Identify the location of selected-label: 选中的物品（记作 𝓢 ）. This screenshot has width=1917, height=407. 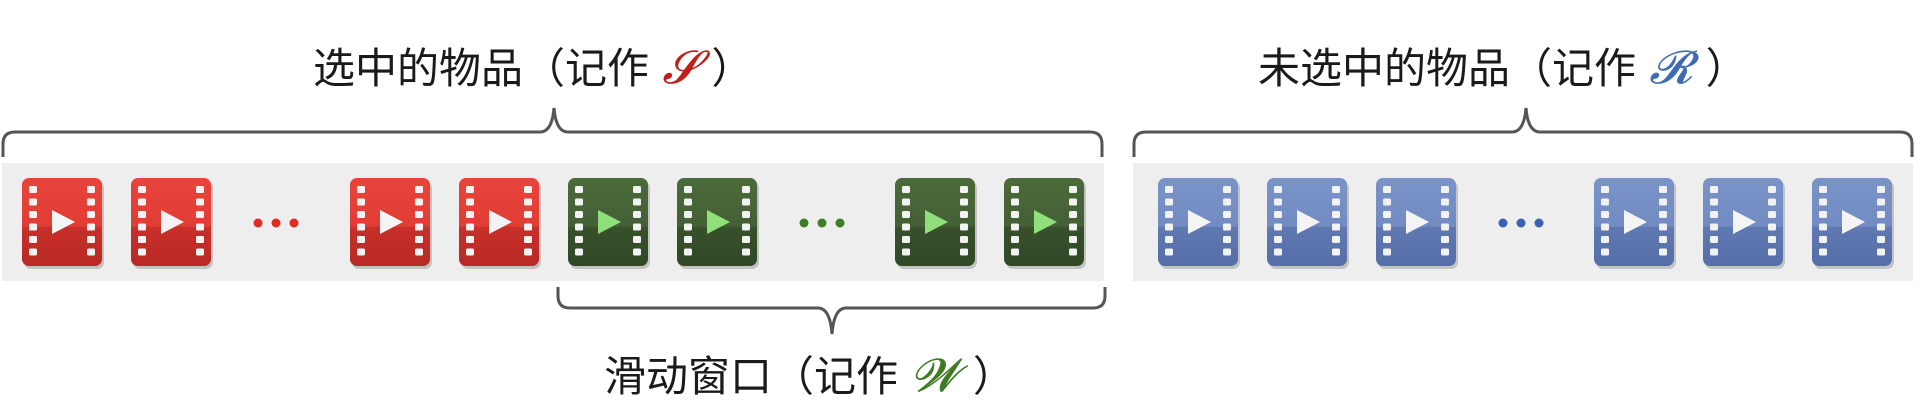
(533, 67).